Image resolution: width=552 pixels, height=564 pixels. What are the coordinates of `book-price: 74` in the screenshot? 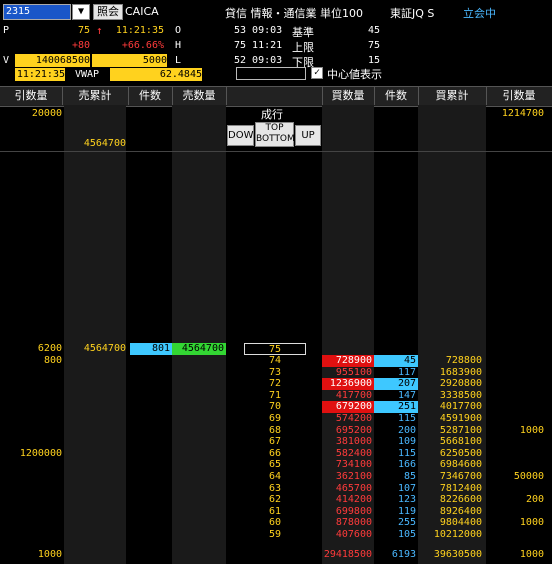 It's located at (275, 361).